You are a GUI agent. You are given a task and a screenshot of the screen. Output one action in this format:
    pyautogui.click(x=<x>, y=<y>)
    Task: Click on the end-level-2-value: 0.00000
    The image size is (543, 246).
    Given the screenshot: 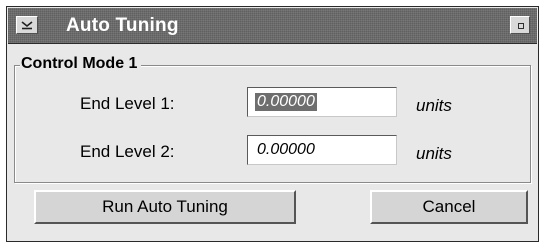 What is the action you would take?
    pyautogui.click(x=286, y=149)
    